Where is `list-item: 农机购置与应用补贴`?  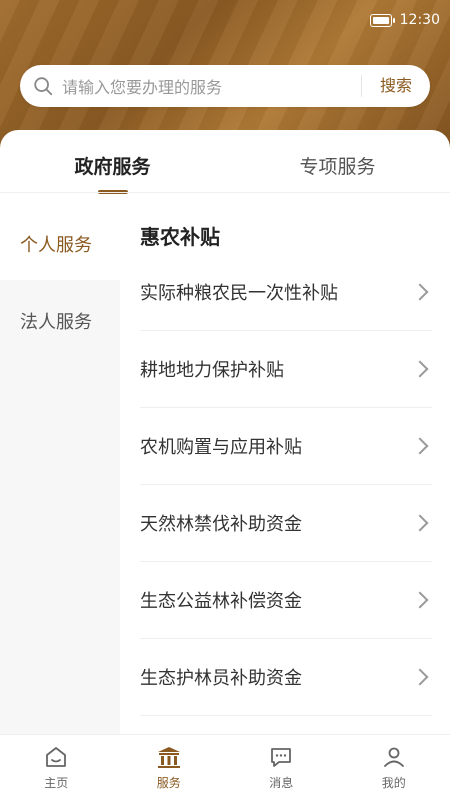
list-item: 农机购置与应用补贴 is located at coordinates (286, 446).